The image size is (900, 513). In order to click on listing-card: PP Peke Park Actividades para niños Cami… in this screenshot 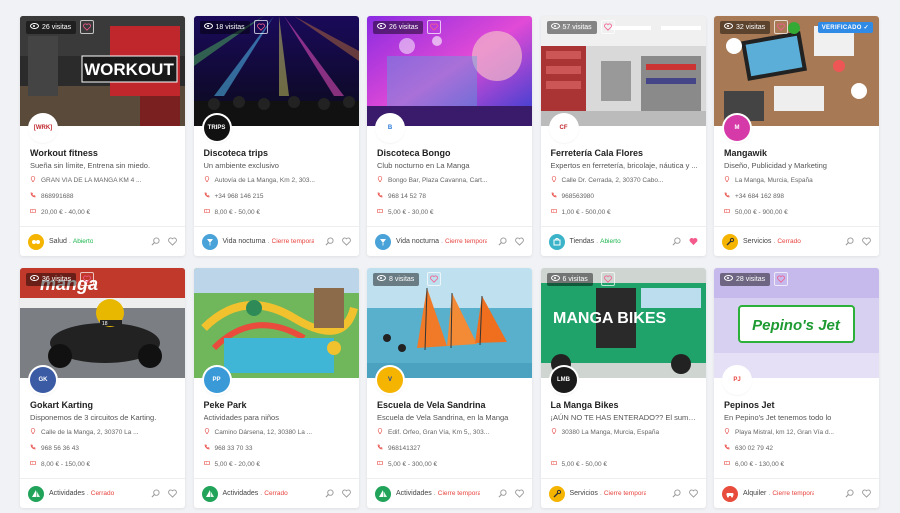, I will do `click(276, 388)`.